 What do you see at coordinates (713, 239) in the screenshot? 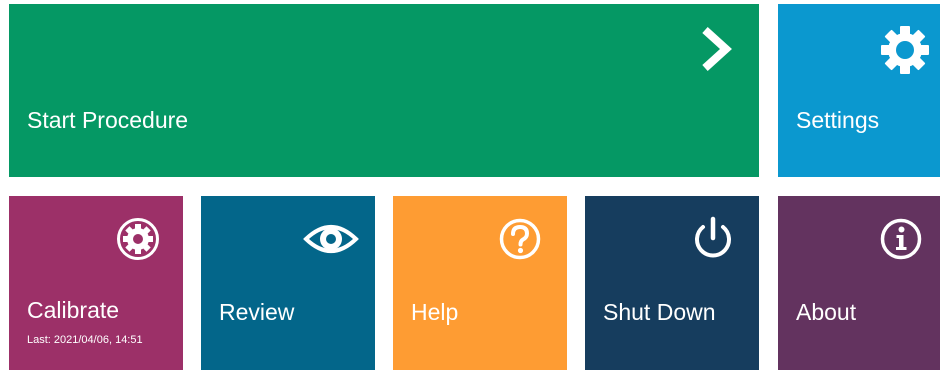
I see `power-icon` at bounding box center [713, 239].